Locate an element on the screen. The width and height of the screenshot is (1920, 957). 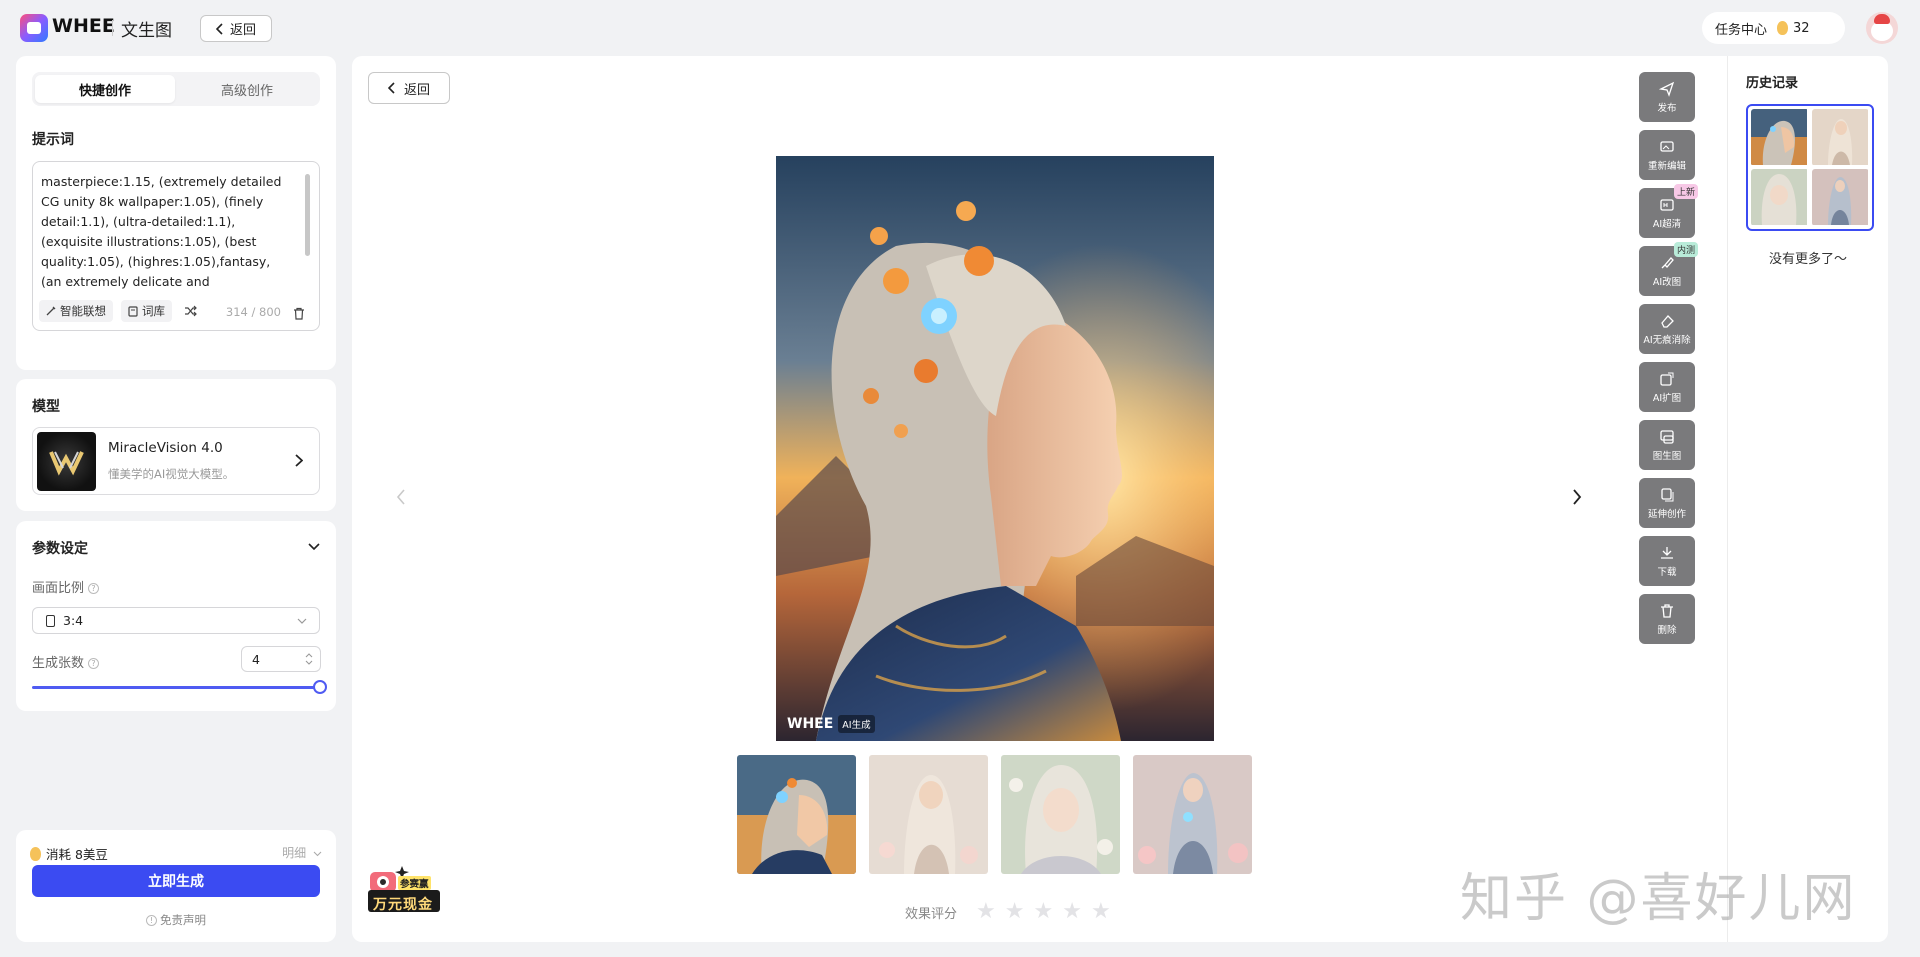
disclaimer-link: ! 免责声明 is located at coordinates (176, 920).